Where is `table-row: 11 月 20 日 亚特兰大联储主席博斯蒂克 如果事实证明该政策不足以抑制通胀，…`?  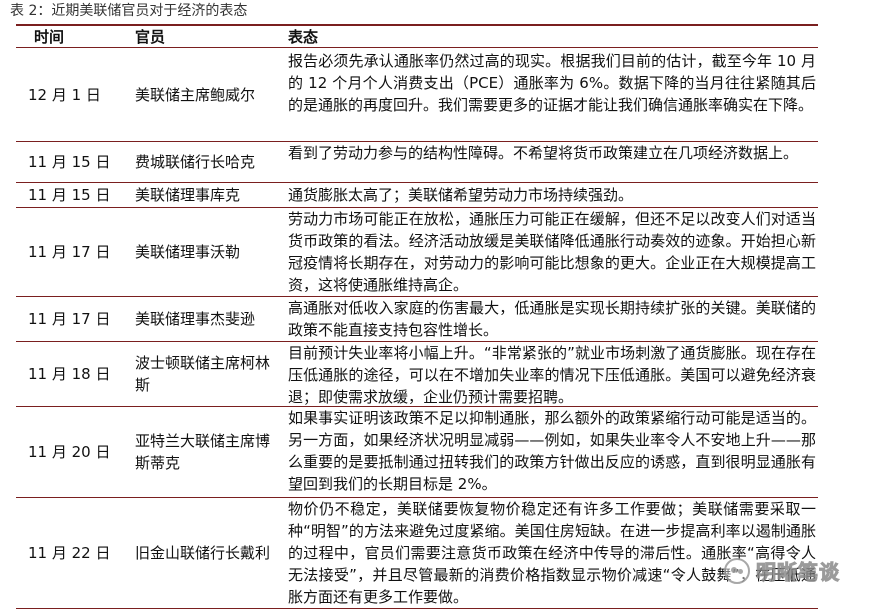
table-row: 11 月 20 日 亚特兰大联储主席博斯蒂克 如果事实证明该政策不足以抑制通胀，… is located at coordinates (417, 452).